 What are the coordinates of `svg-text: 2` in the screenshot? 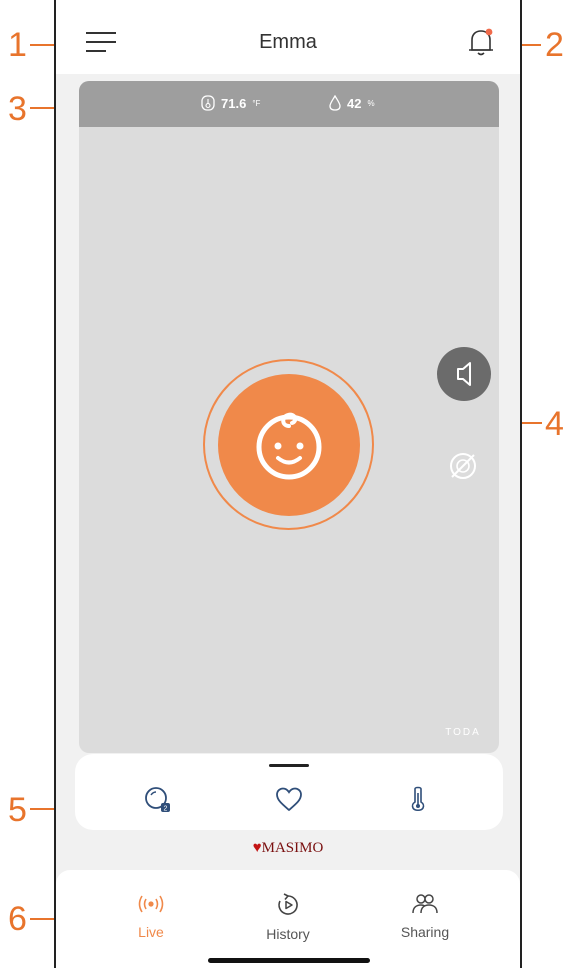 It's located at (166, 809).